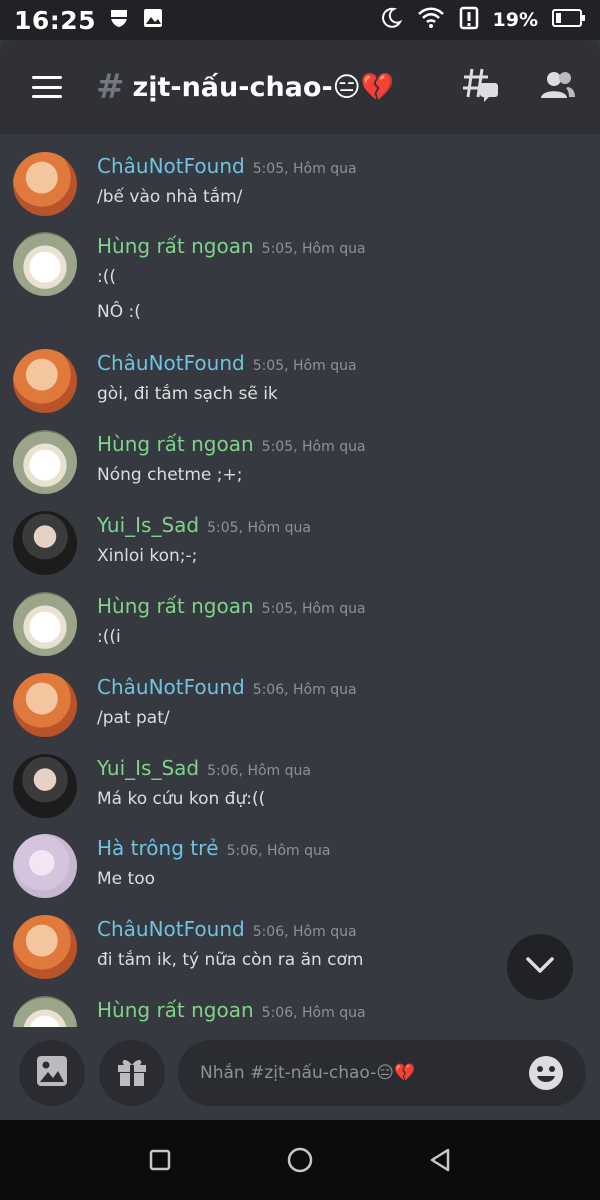 Image resolution: width=600 pixels, height=1200 pixels. What do you see at coordinates (391, 20) in the screenshot?
I see `moon-icon` at bounding box center [391, 20].